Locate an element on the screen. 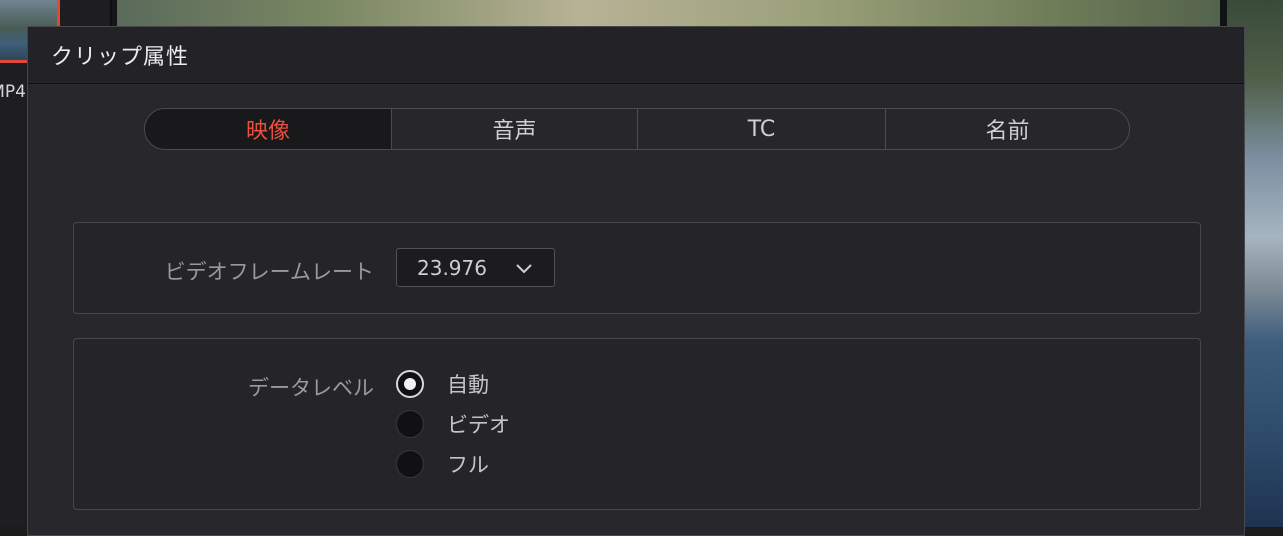  dialog-title: クリップ属性 is located at coordinates (120, 57).